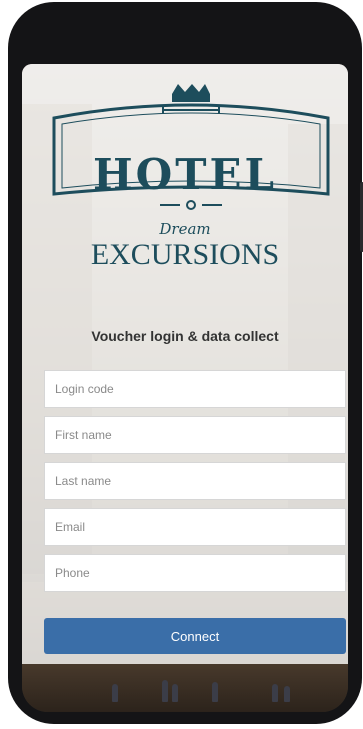 This screenshot has height=729, width=363. I want to click on last-name-input, so click(195, 481).